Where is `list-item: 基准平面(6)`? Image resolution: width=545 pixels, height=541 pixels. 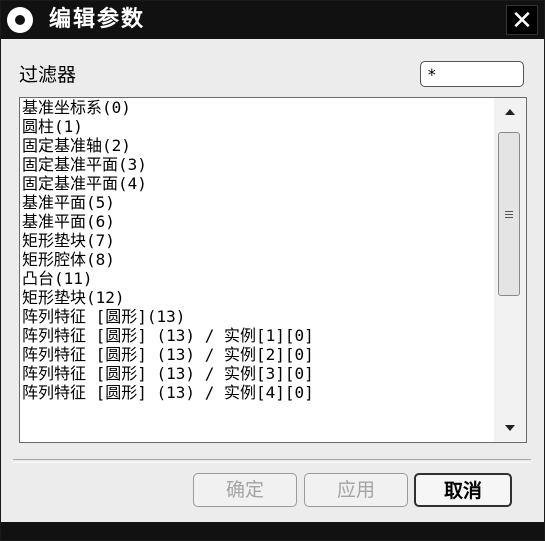
list-item: 基准平面(6) is located at coordinates (257, 221).